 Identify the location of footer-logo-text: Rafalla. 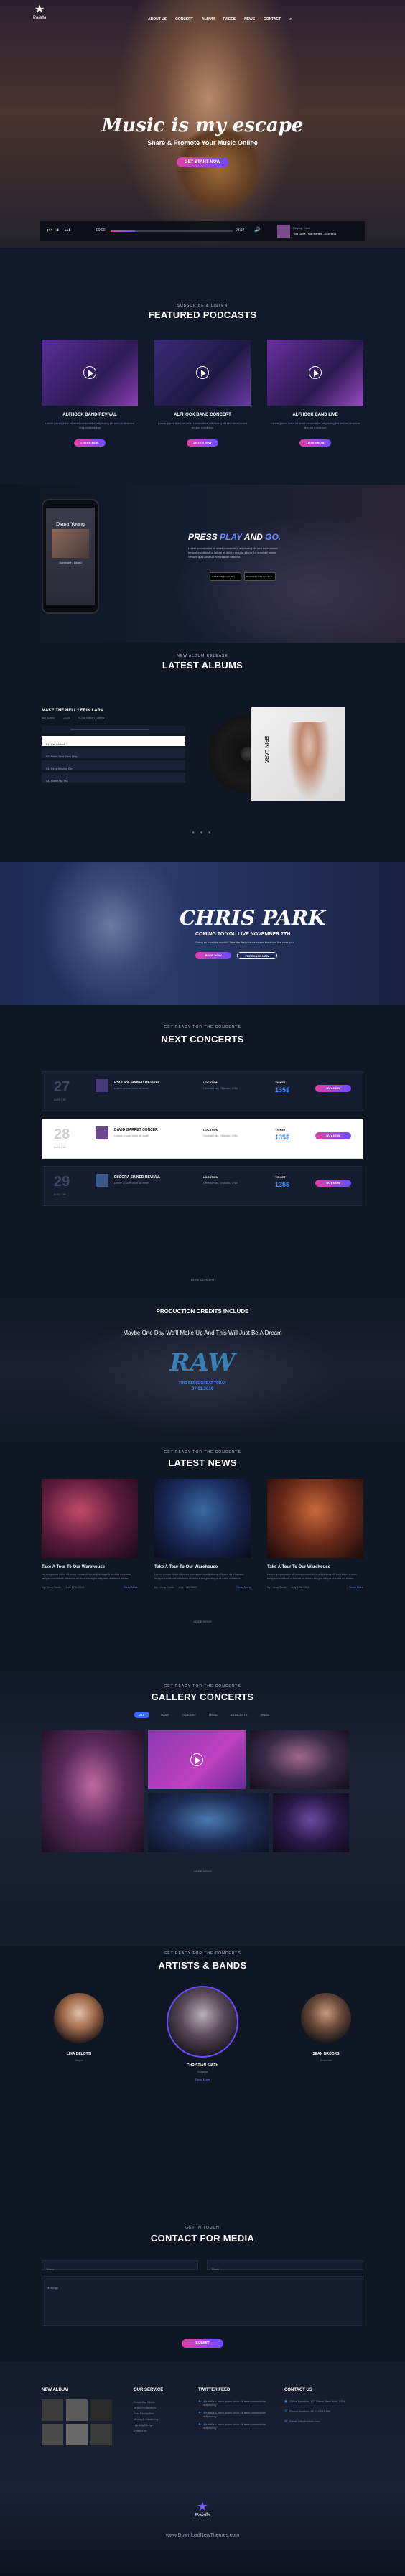
(202, 2515).